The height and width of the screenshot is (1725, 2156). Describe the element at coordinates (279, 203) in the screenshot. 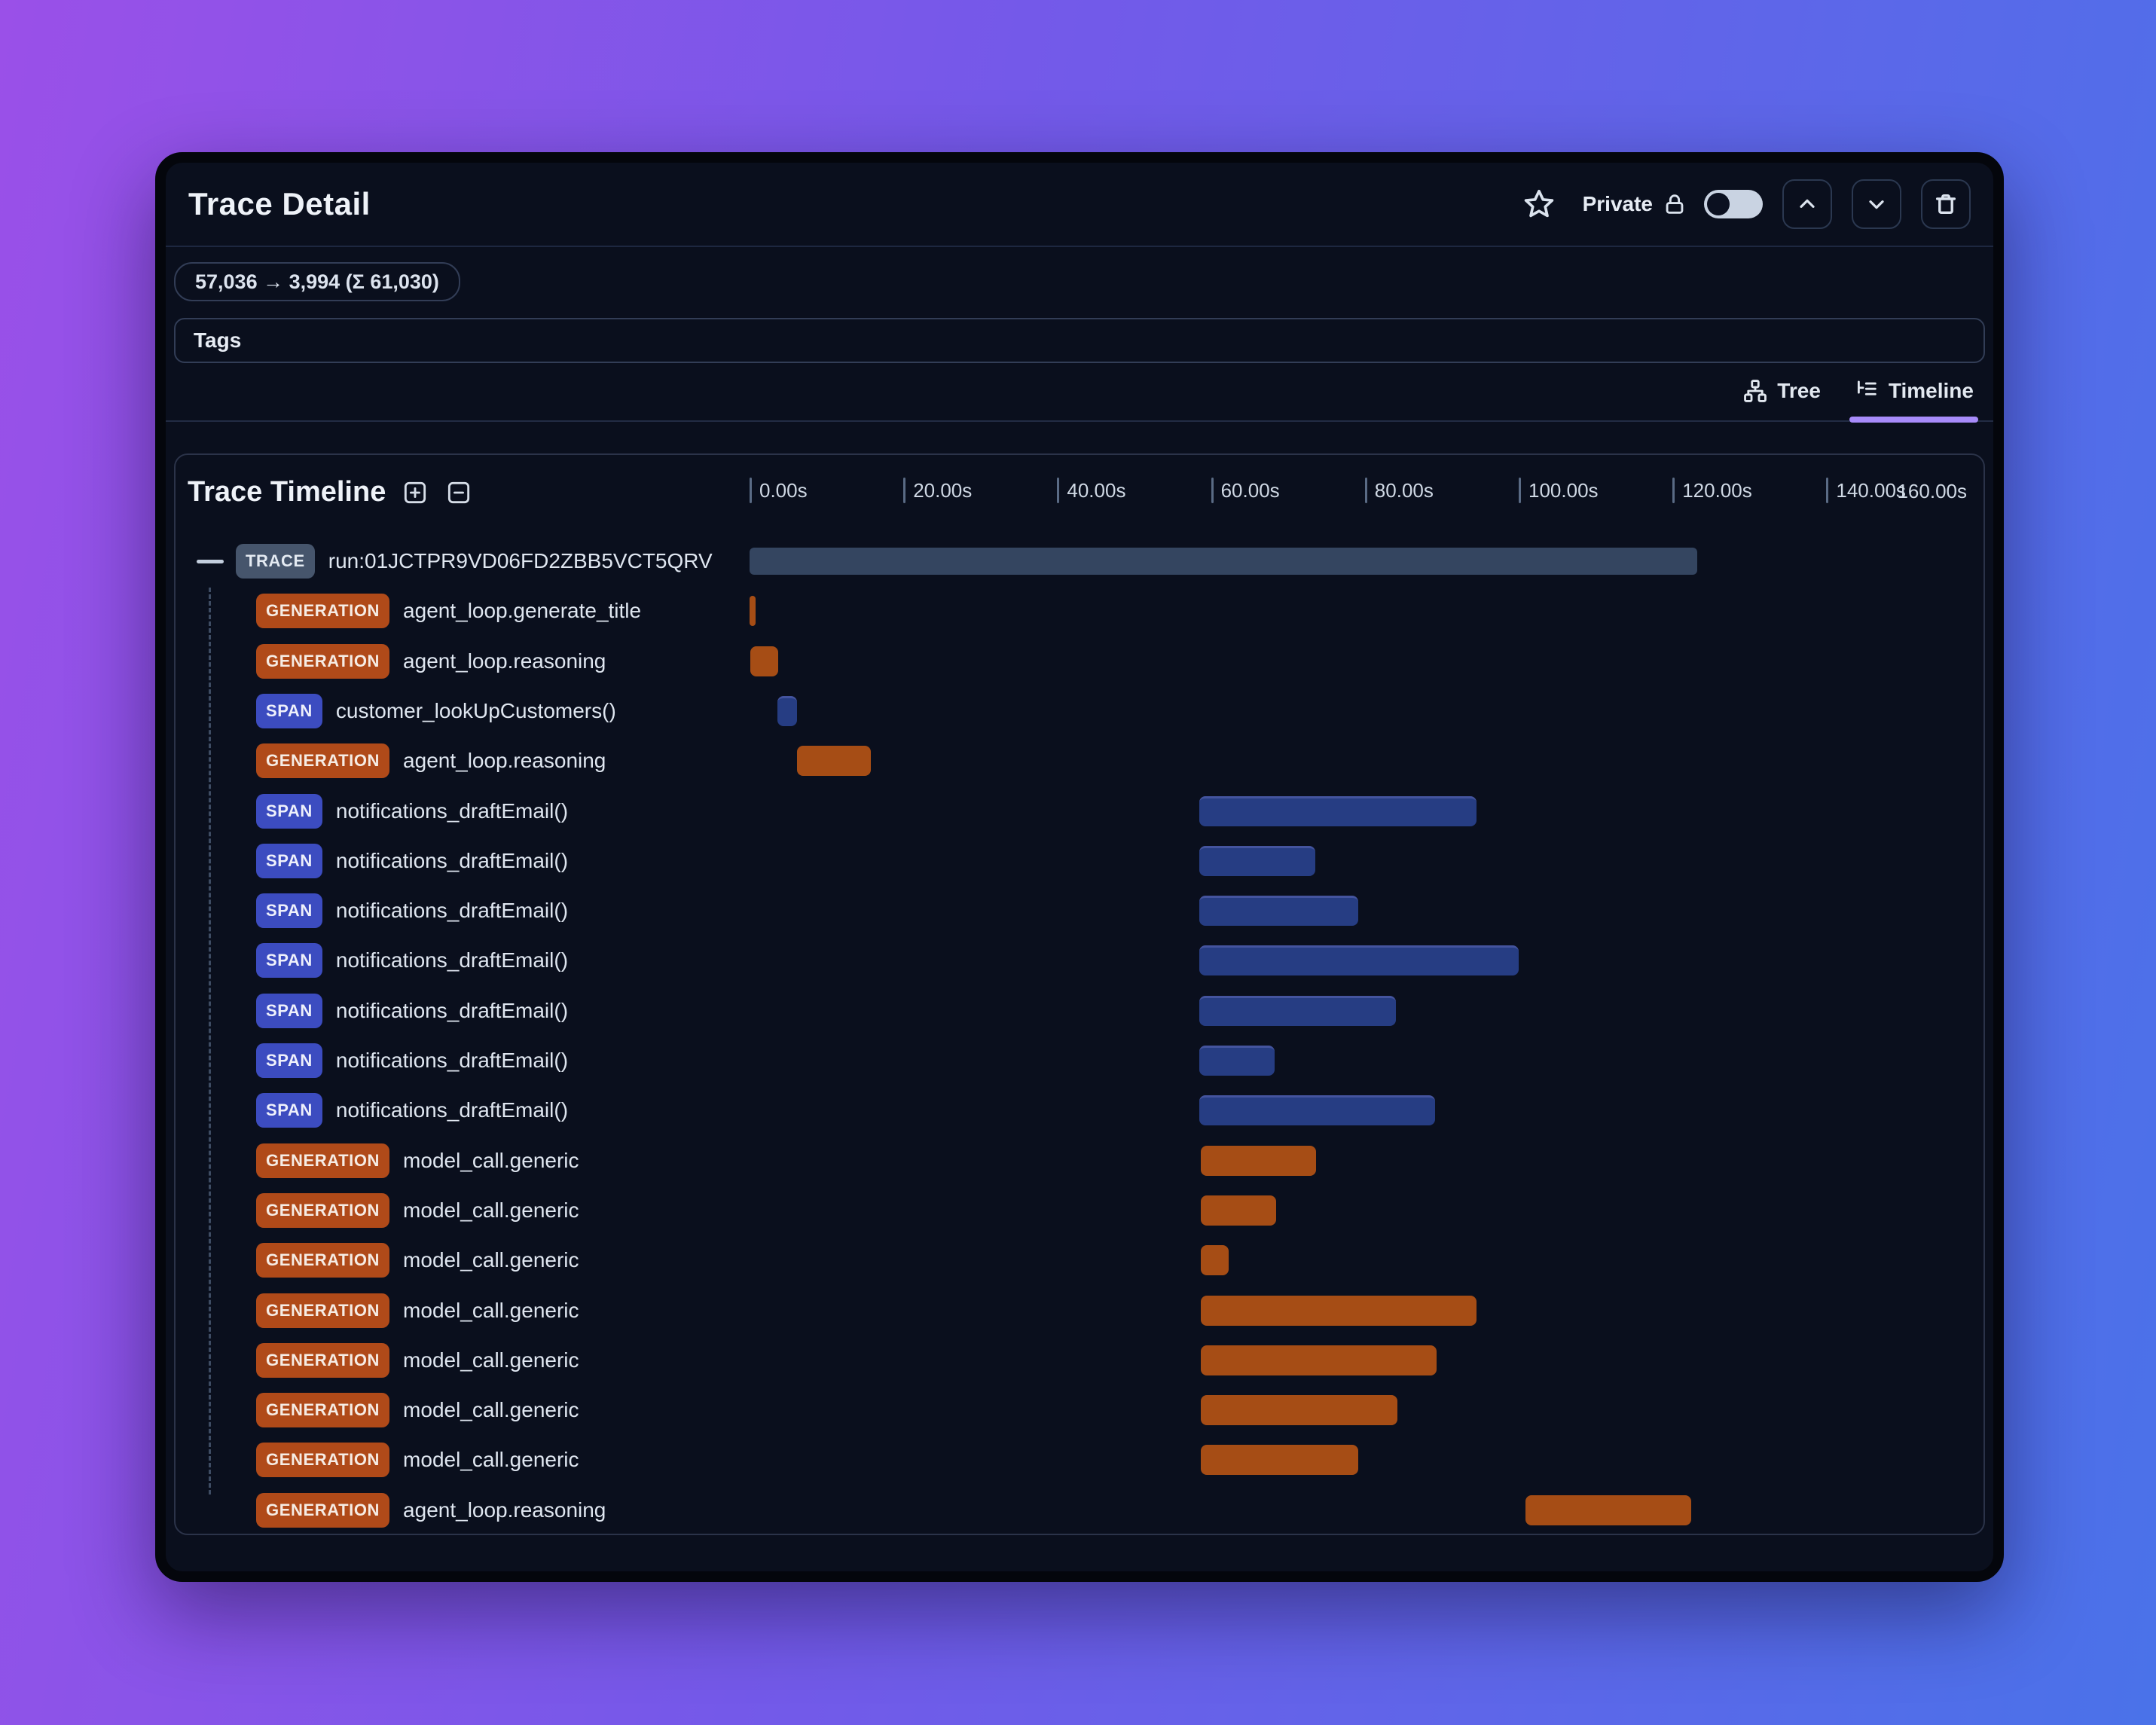

I see `page-title: Trace Detail` at that location.